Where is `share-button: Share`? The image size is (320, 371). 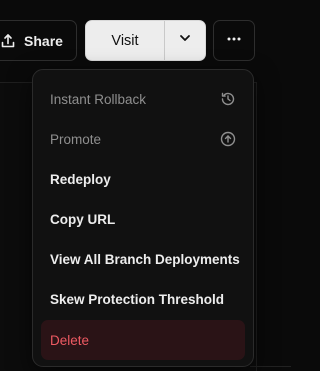 share-button: Share is located at coordinates (38, 40).